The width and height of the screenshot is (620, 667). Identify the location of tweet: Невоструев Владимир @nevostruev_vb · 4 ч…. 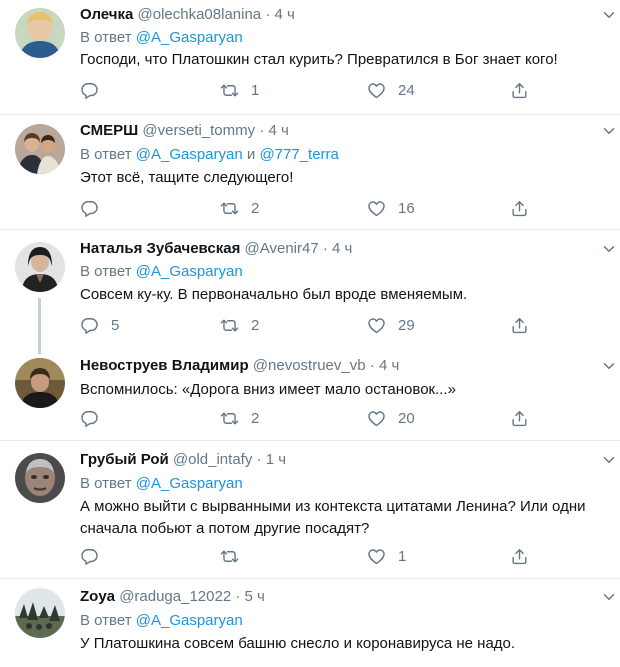
(310, 393).